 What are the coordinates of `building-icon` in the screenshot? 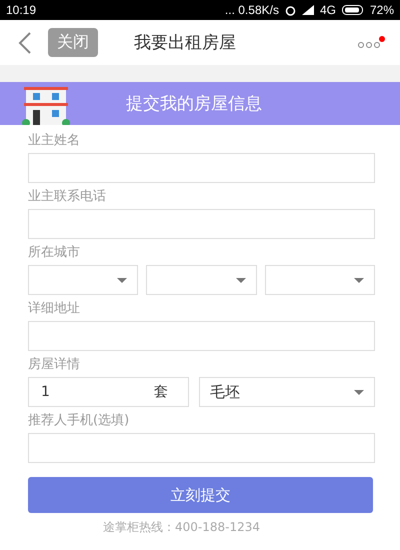 It's located at (46, 105).